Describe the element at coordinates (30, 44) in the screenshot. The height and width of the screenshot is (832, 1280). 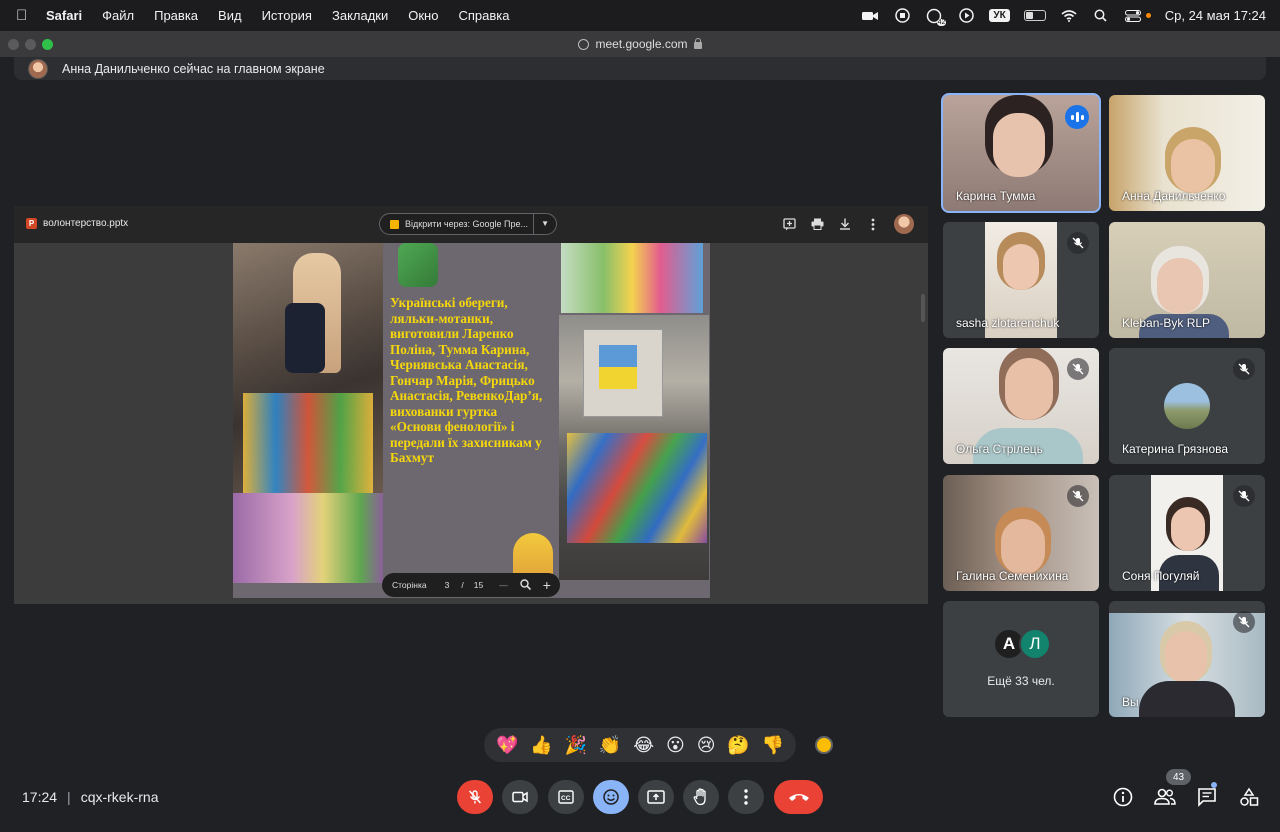
I see `minimize-window-button` at that location.